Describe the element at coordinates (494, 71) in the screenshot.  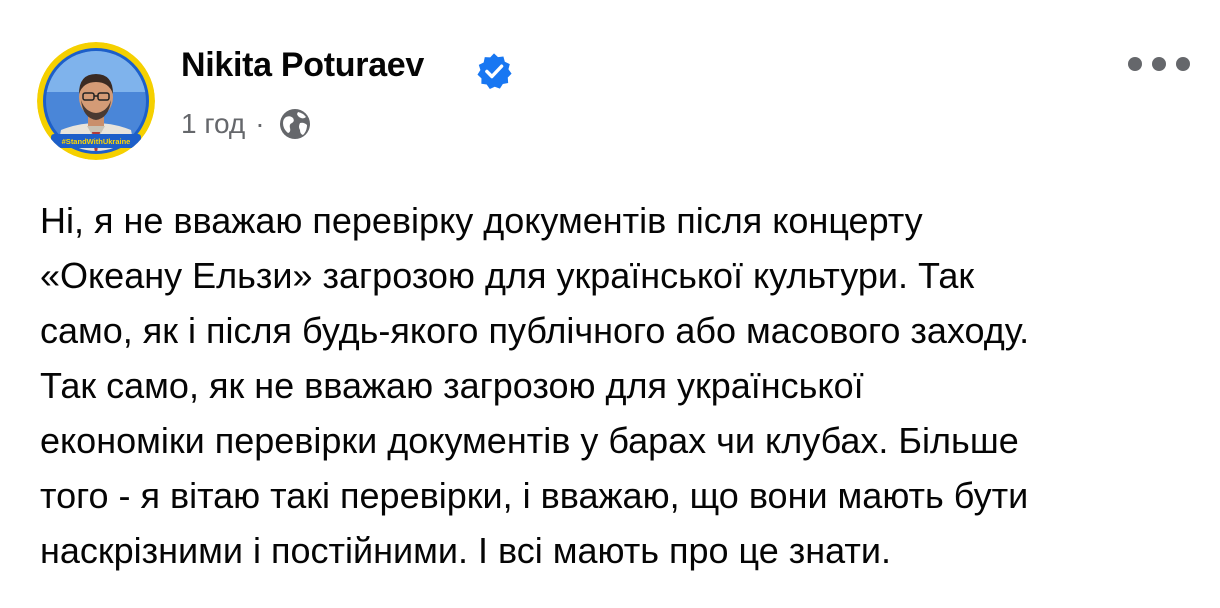
I see `verified-badge-icon` at that location.